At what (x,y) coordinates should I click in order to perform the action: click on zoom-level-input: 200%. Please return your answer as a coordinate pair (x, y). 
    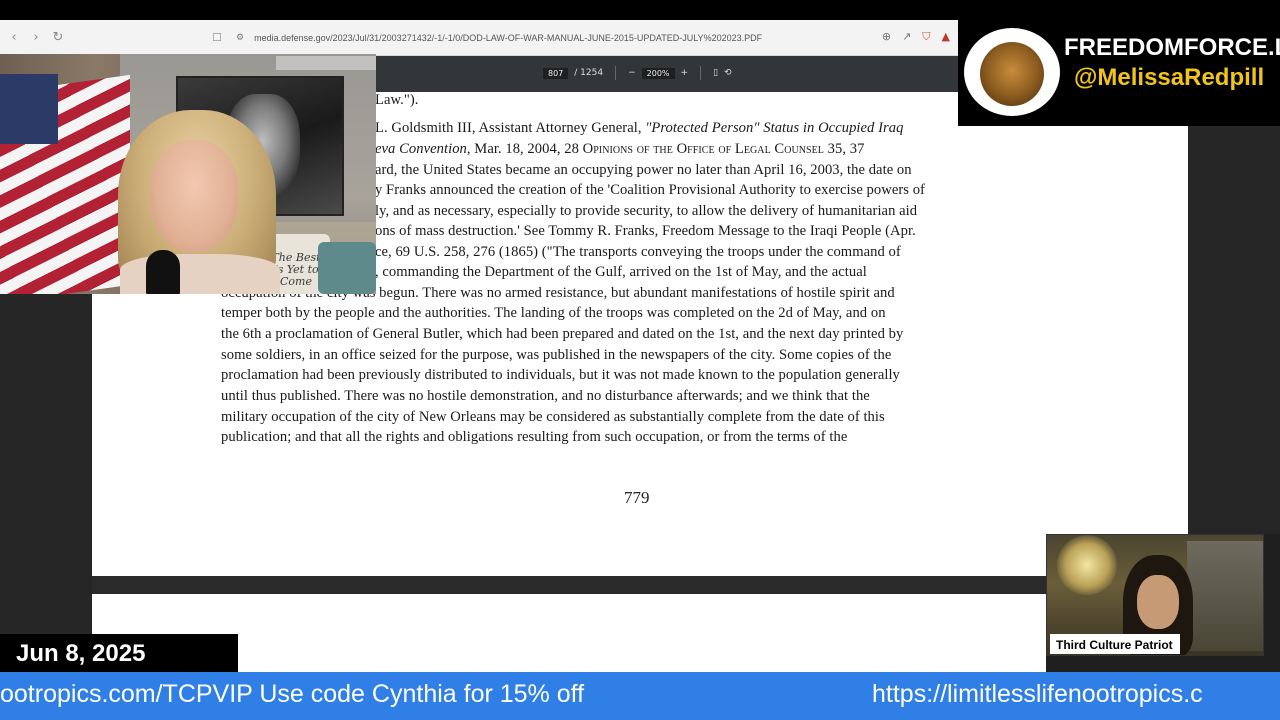
    Looking at the image, I should click on (658, 73).